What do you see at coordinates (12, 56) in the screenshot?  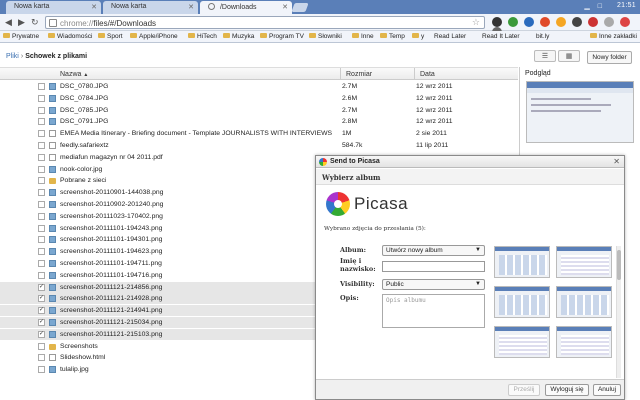 I see `breadcrumb-root: Pliki` at bounding box center [12, 56].